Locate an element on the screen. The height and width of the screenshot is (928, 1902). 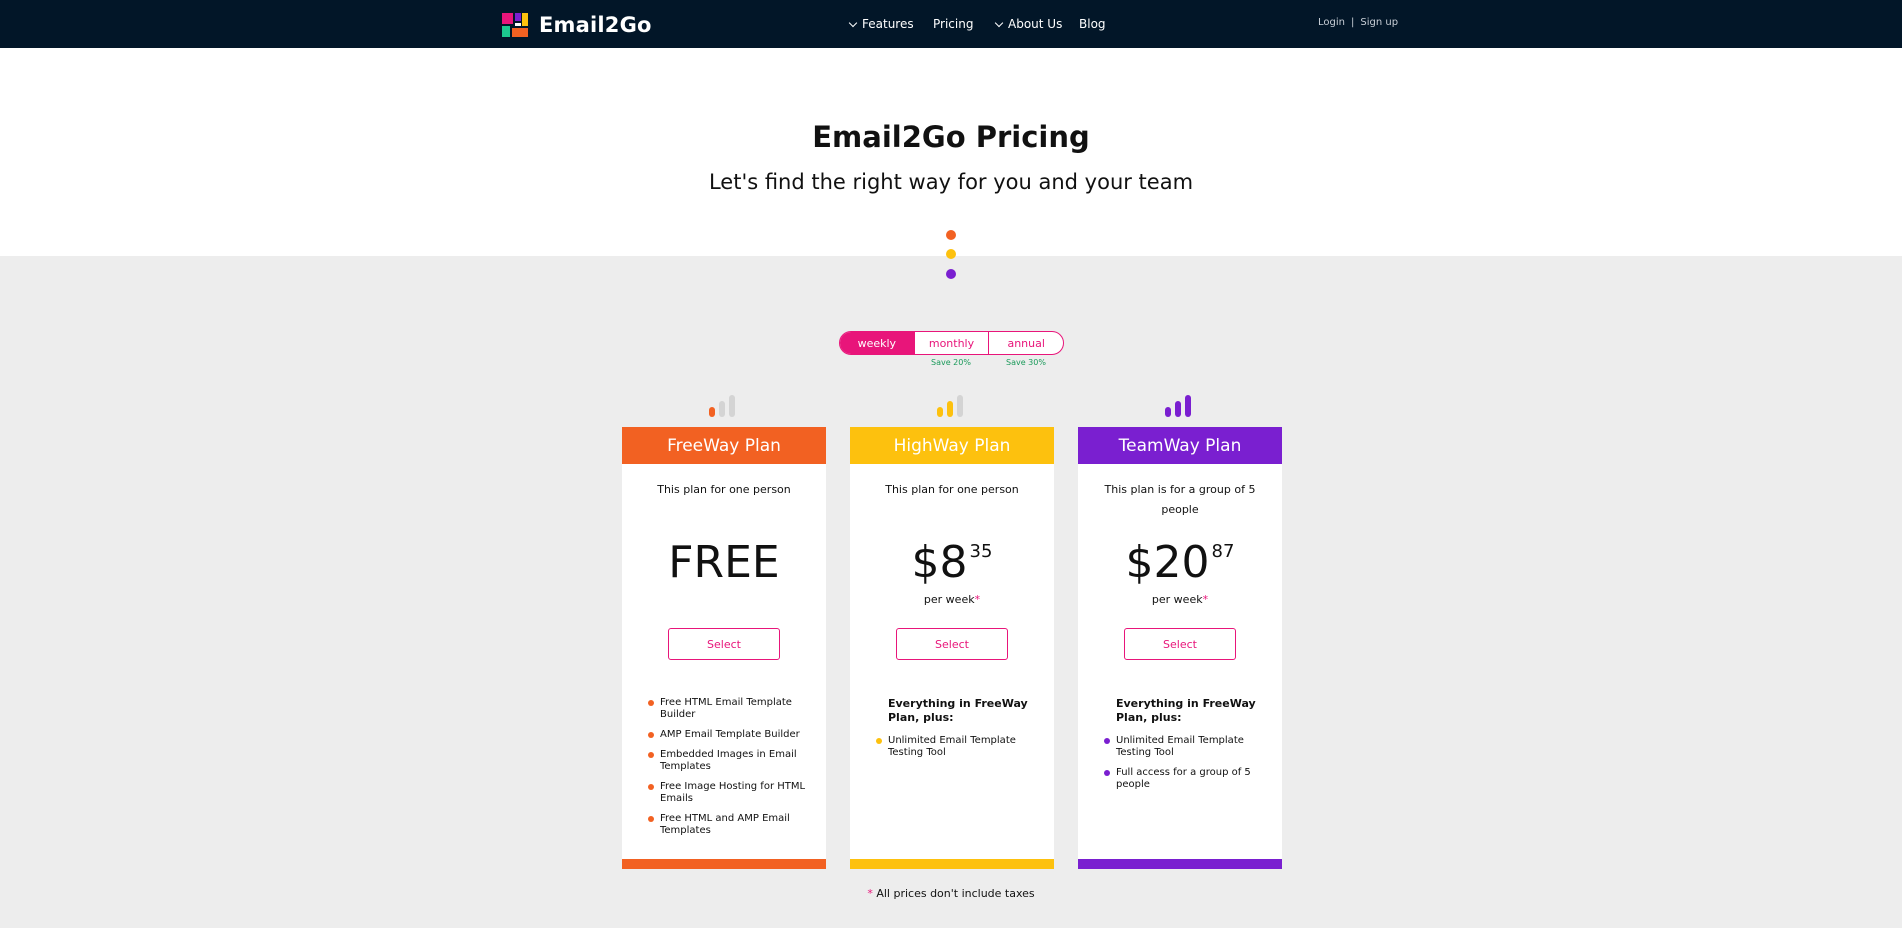
decorative-dot-purple is located at coordinates (951, 274).